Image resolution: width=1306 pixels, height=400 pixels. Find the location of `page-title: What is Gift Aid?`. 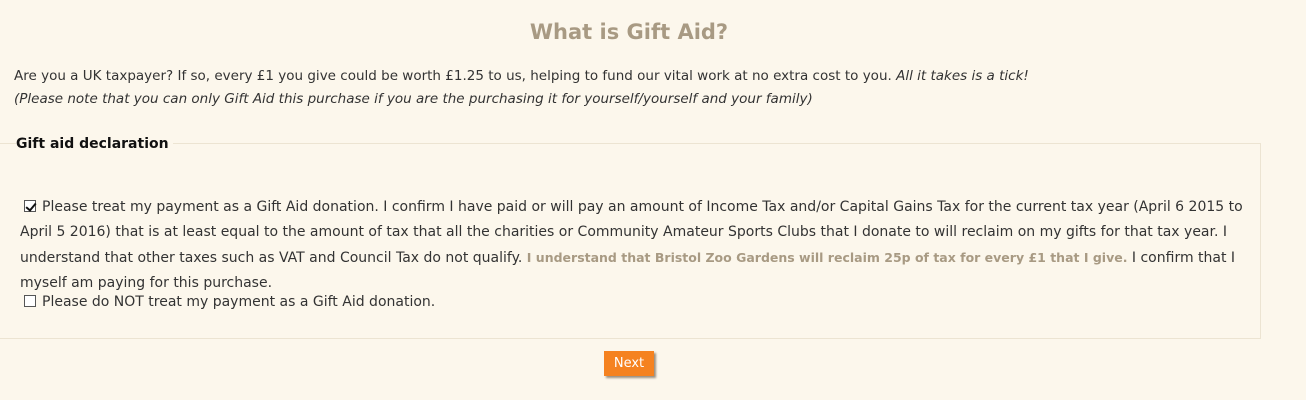

page-title: What is Gift Aid? is located at coordinates (629, 32).